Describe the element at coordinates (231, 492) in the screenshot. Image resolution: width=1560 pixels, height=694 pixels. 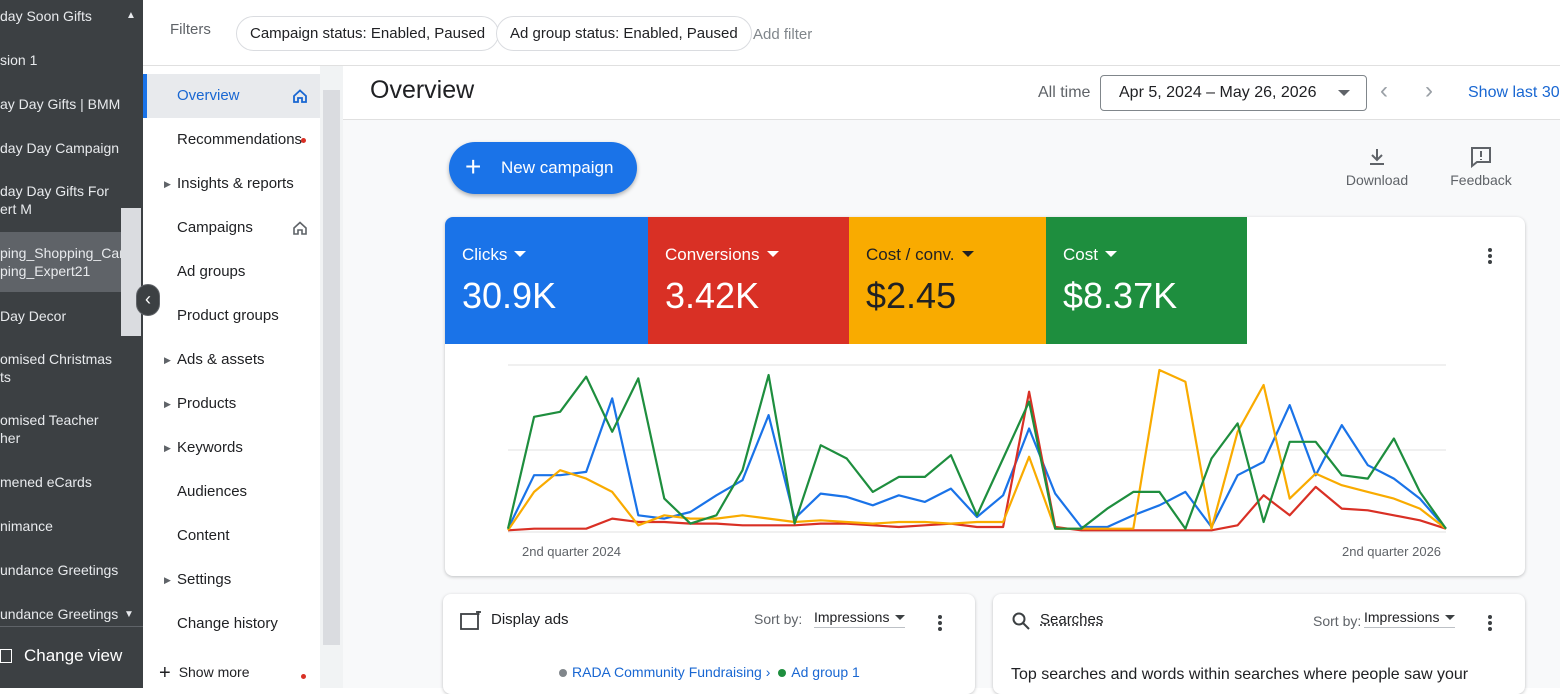
I see `menu-item-audiences: Audiences` at that location.